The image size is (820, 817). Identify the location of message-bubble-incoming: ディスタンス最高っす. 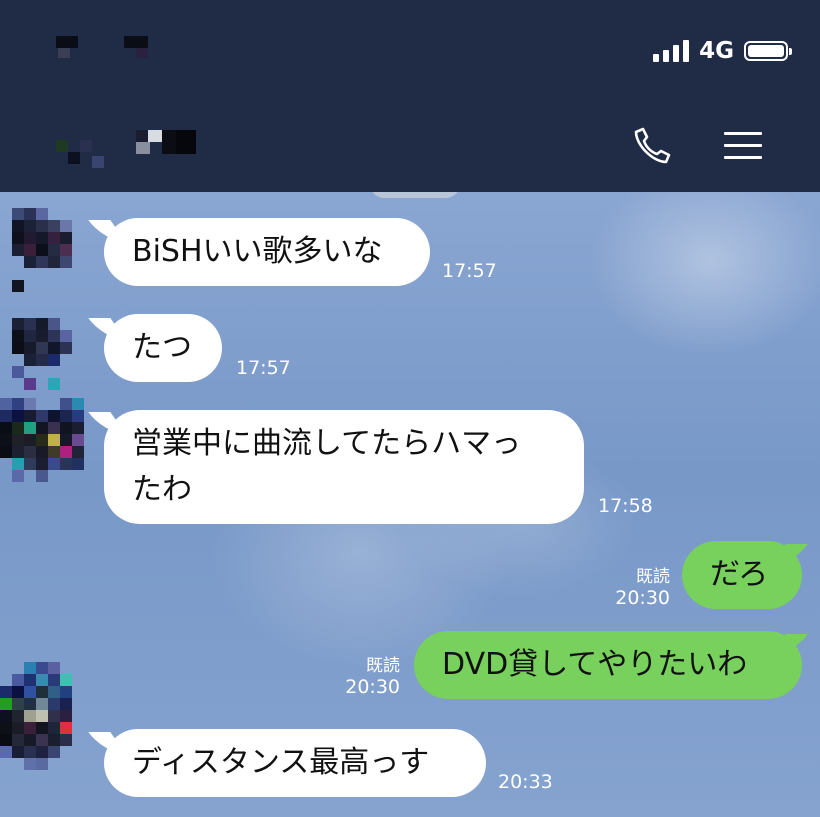
(295, 763).